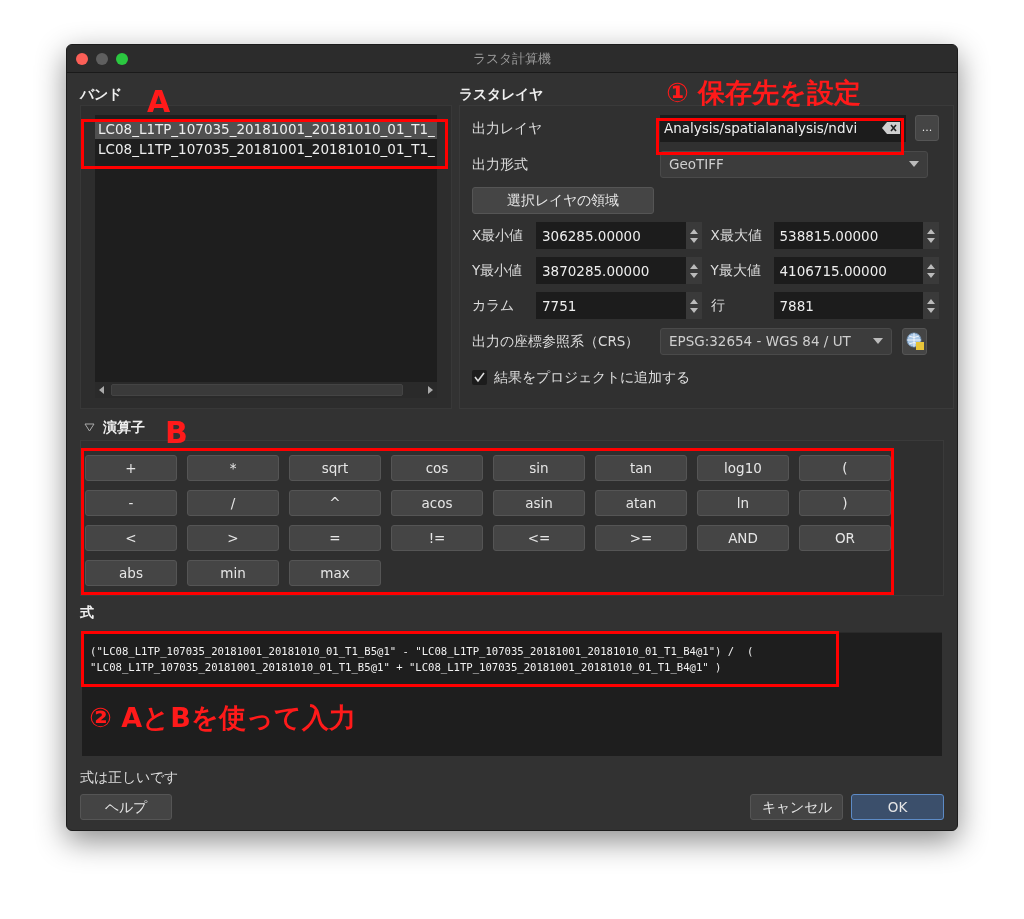 The width and height of the screenshot is (1024, 919). What do you see at coordinates (501, 94) in the screenshot?
I see `section-title: ラスタレイヤ` at bounding box center [501, 94].